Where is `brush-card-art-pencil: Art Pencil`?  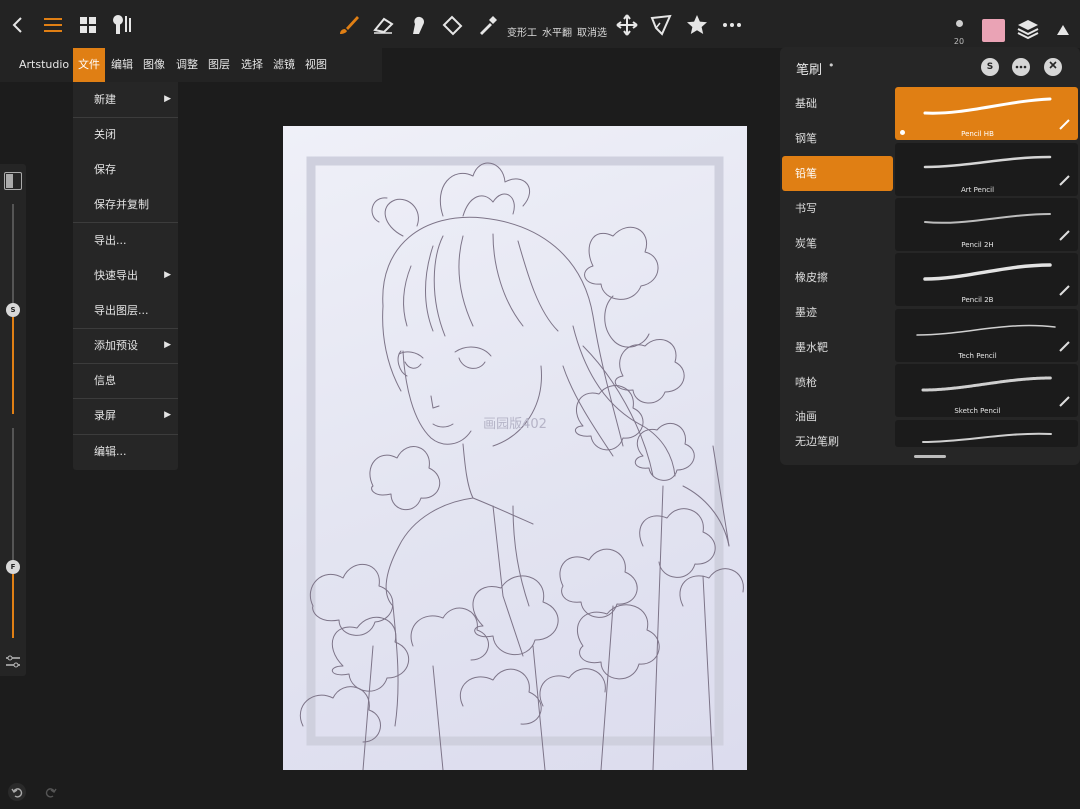 brush-card-art-pencil: Art Pencil is located at coordinates (986, 169).